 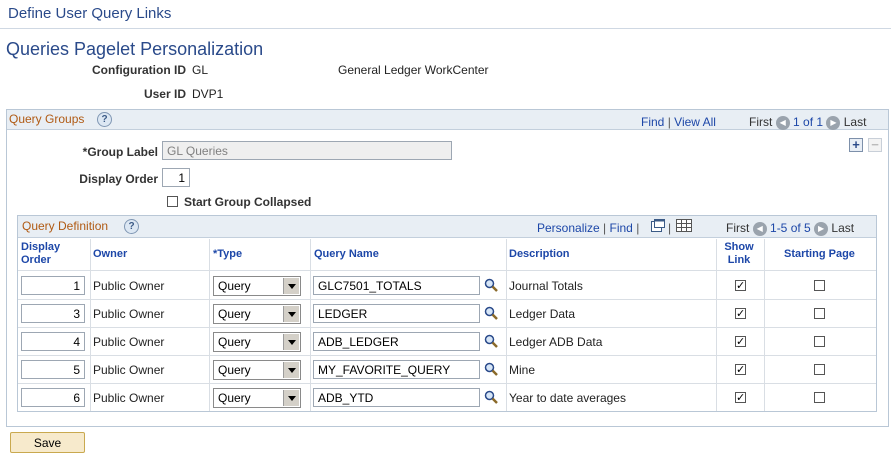 I want to click on row-description: Year to date averages, so click(x=567, y=398).